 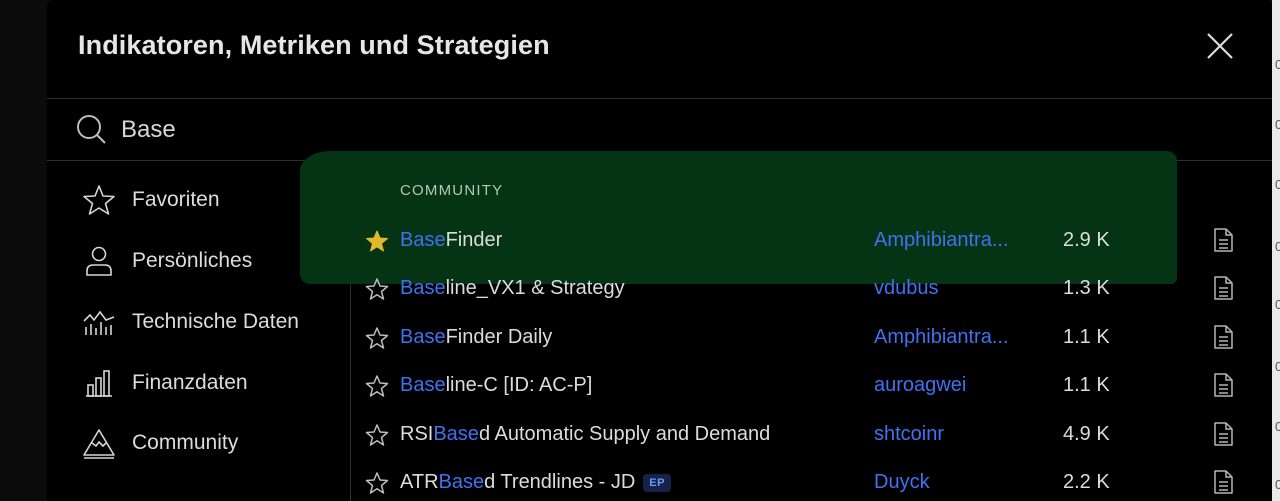 What do you see at coordinates (949, 385) in the screenshot?
I see `author-link: auroagwei` at bounding box center [949, 385].